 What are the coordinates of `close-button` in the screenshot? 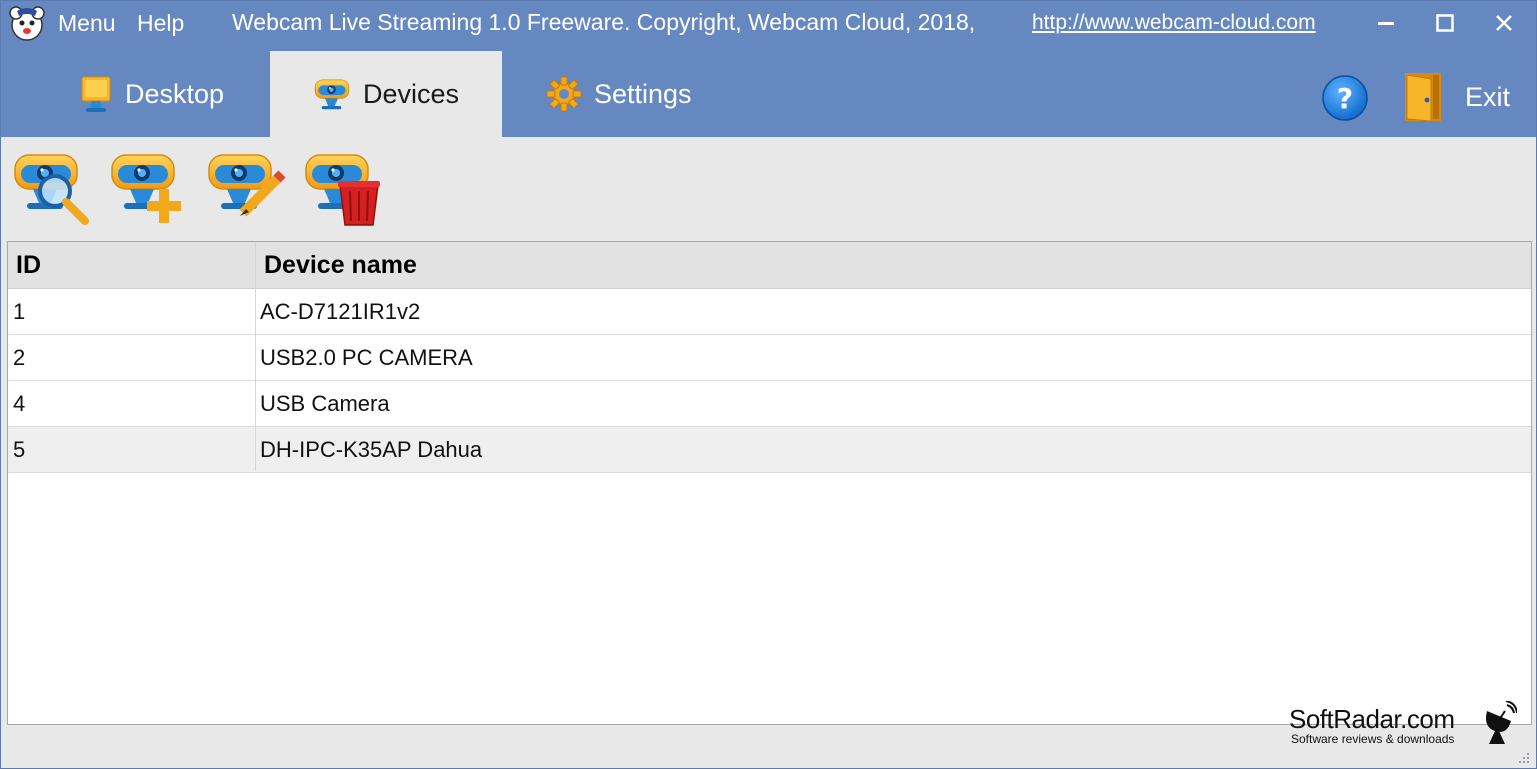 It's located at (1504, 23).